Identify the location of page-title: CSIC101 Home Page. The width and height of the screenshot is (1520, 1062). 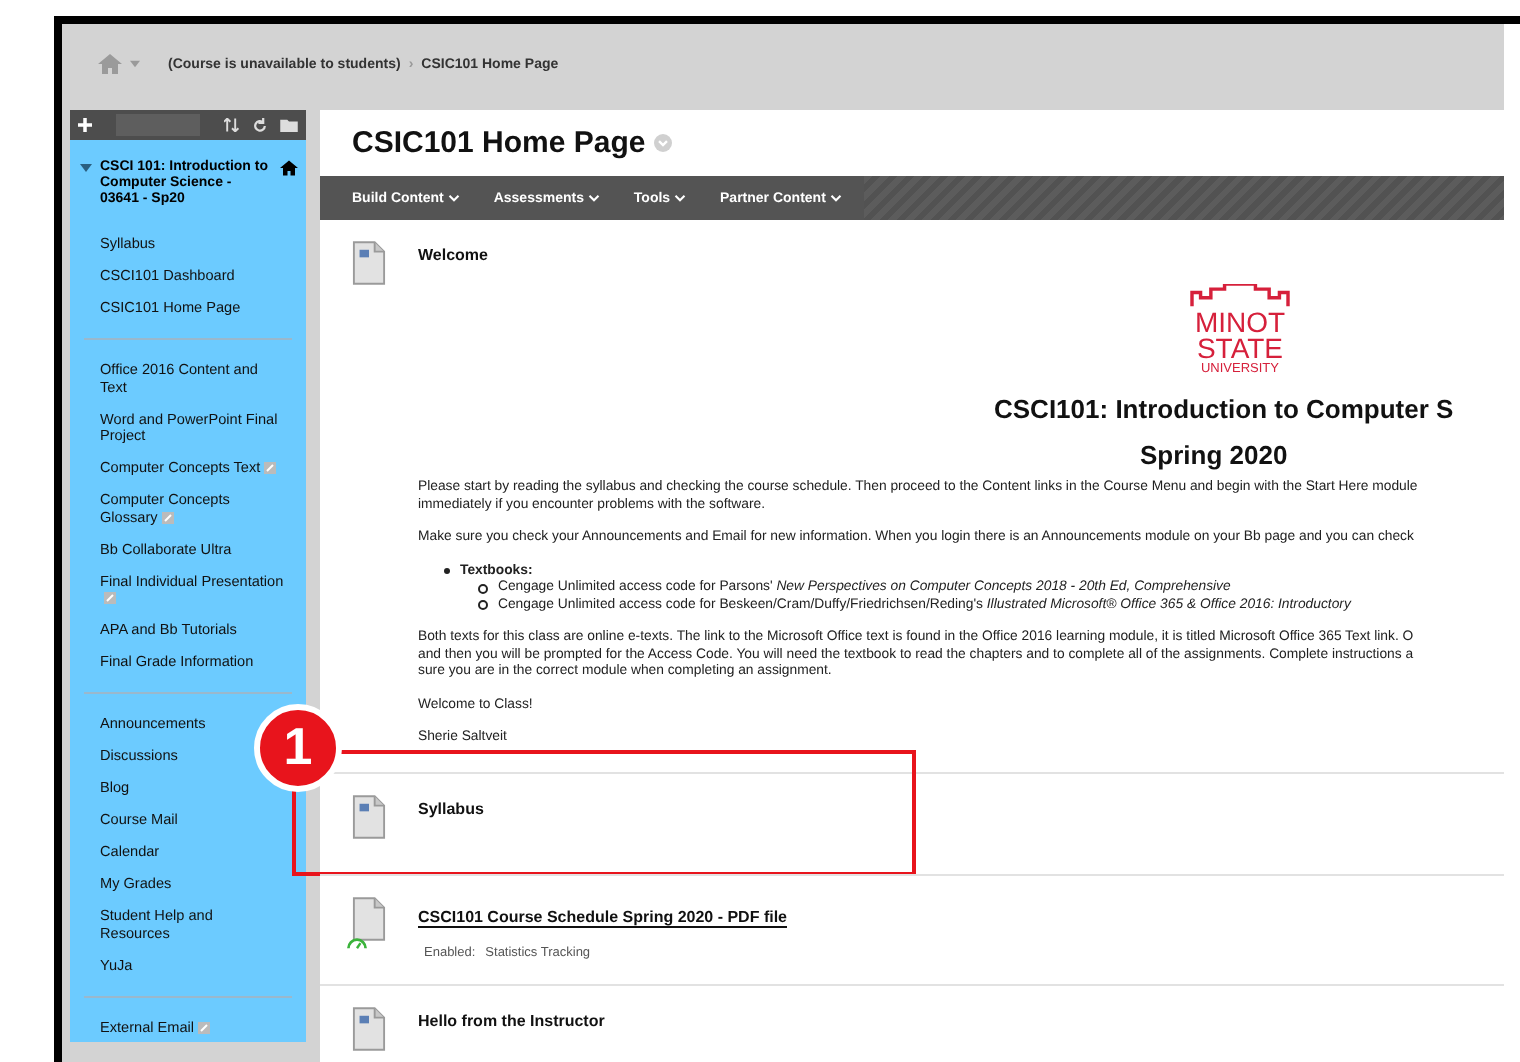
(499, 143).